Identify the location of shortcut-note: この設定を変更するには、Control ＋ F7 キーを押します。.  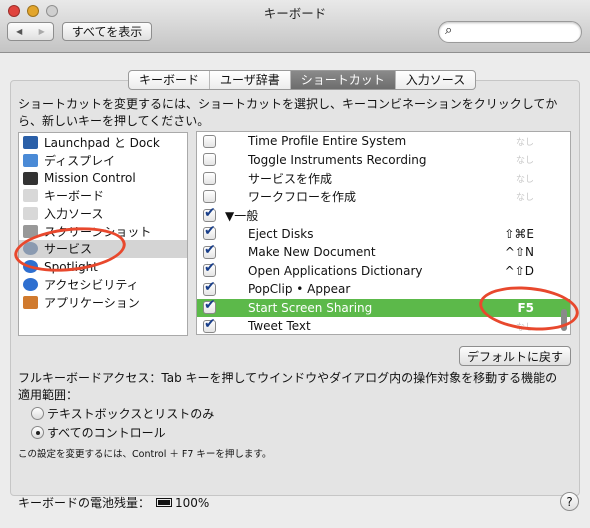
(145, 454).